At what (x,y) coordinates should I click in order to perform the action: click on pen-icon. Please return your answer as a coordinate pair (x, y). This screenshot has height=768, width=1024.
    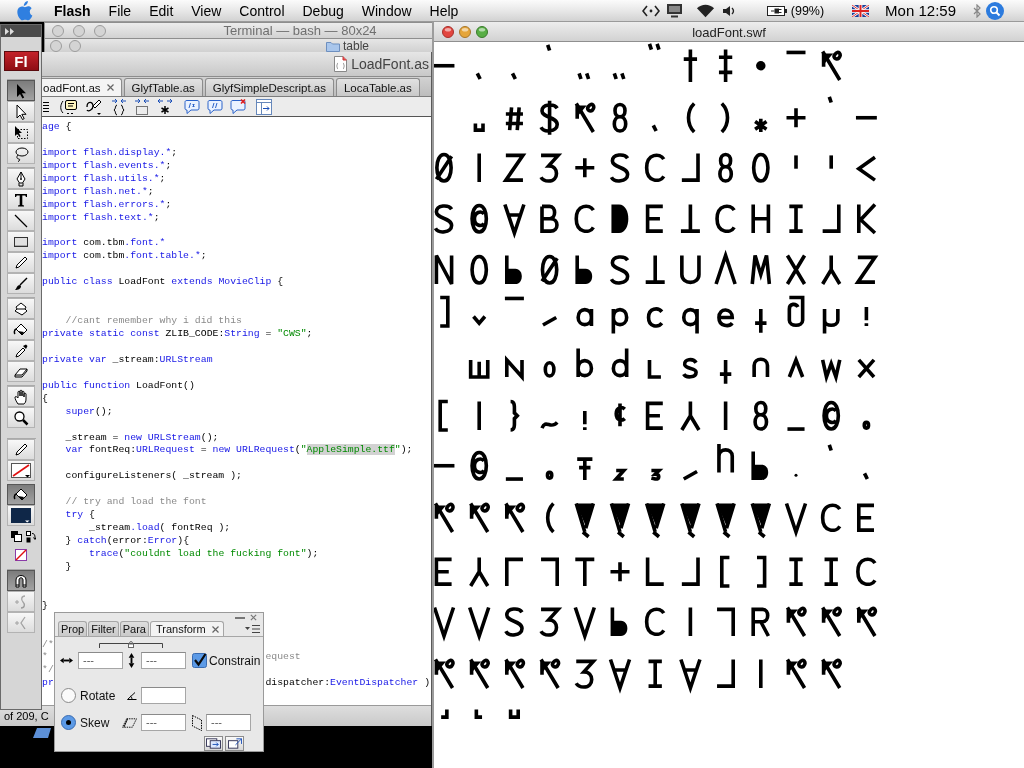
    Looking at the image, I should click on (94, 106).